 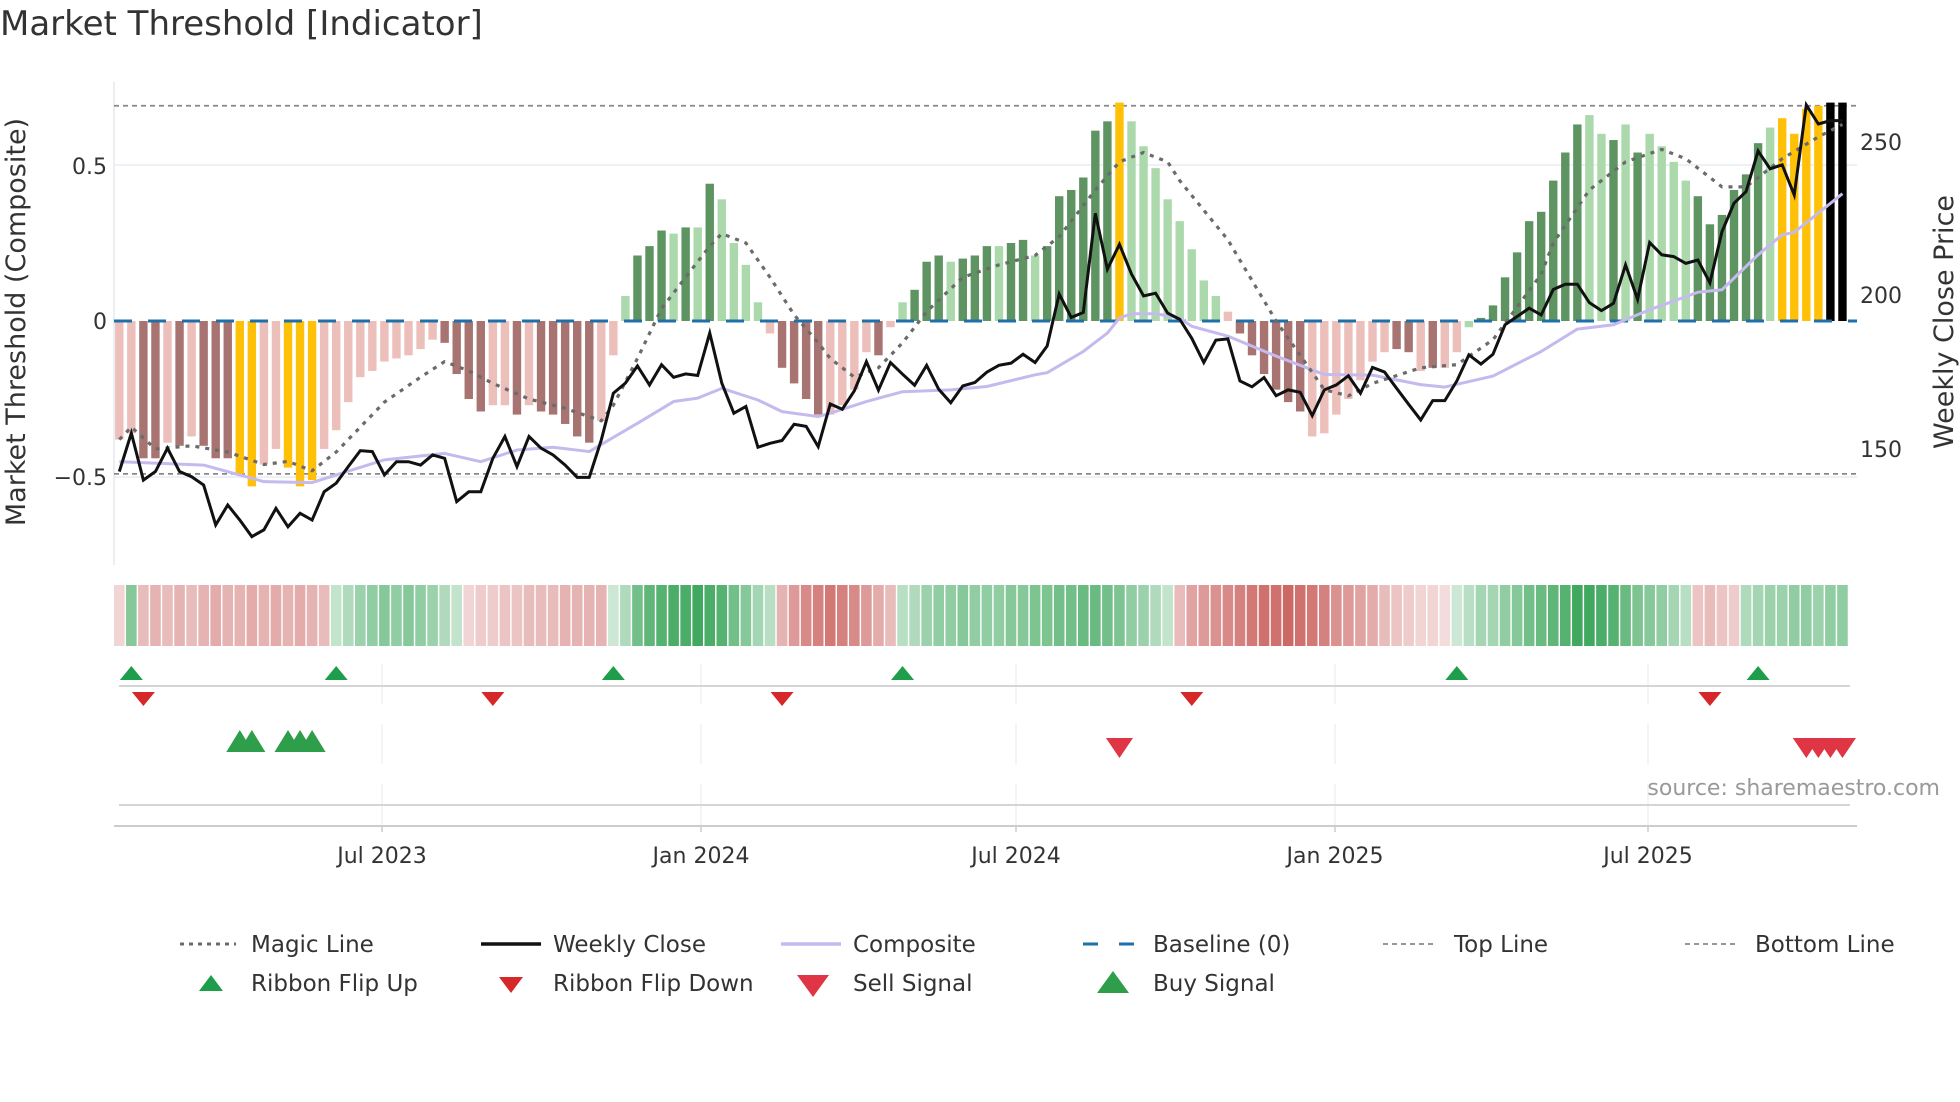 I want to click on legend-item-ribbon-flip-up: Ribbon Flip Up, so click(x=308, y=984).